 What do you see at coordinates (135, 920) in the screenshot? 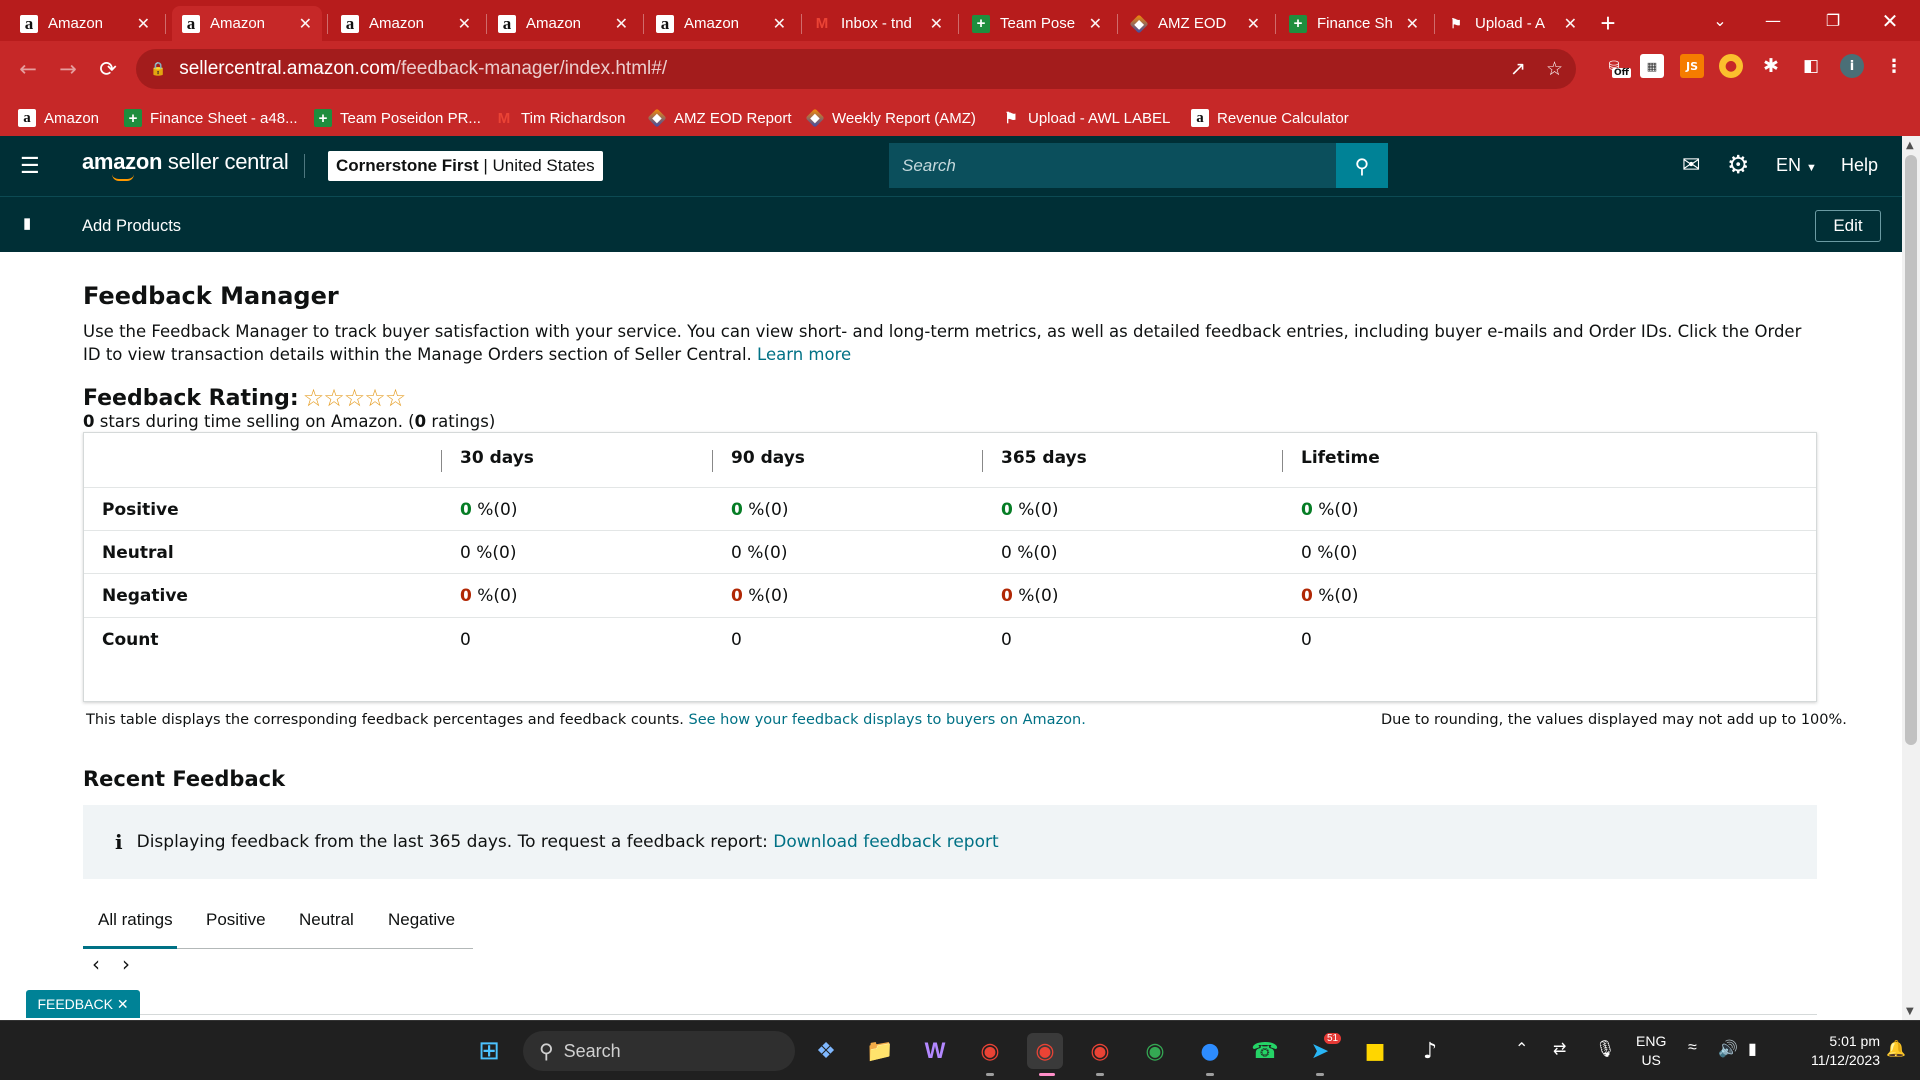
I see `rating-filter-tab: All ratings` at bounding box center [135, 920].